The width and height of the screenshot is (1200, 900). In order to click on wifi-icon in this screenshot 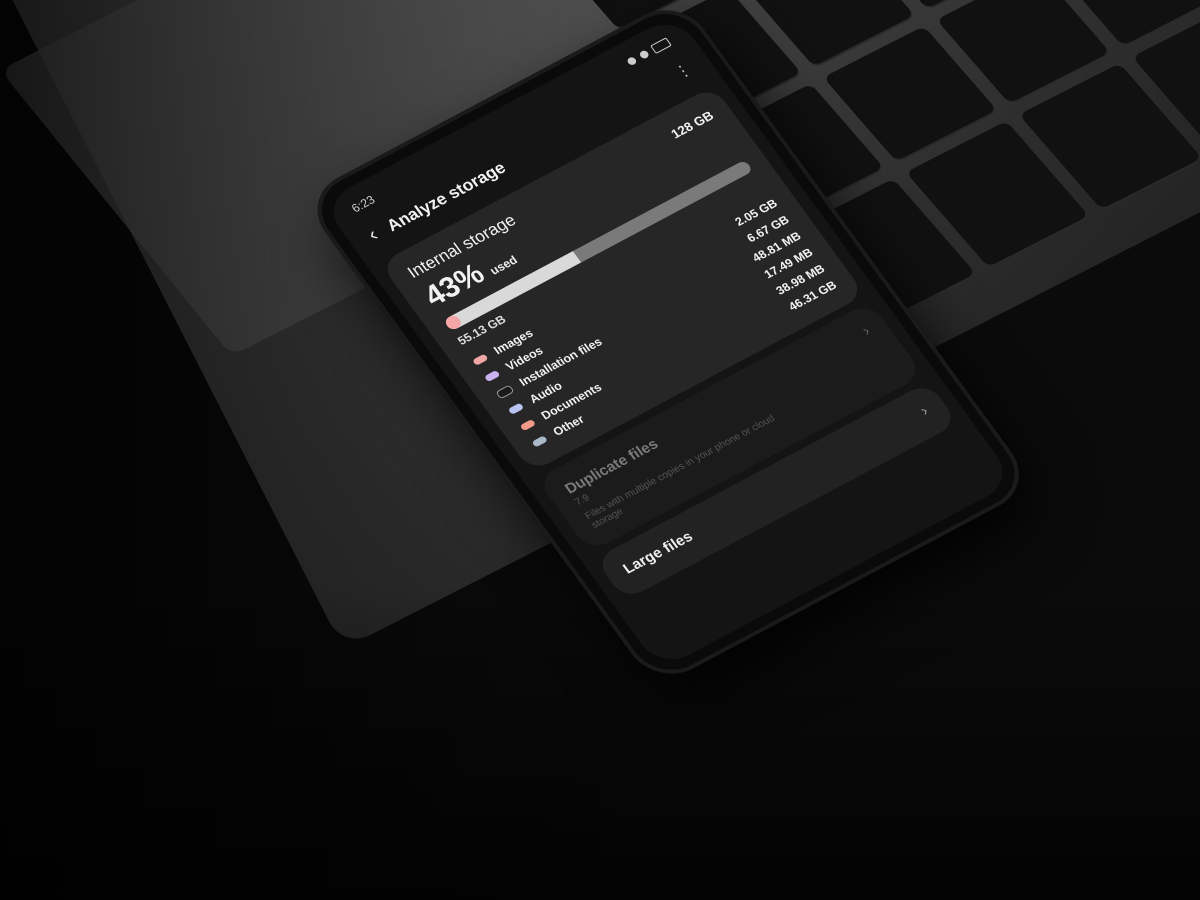, I will do `click(631, 61)`.